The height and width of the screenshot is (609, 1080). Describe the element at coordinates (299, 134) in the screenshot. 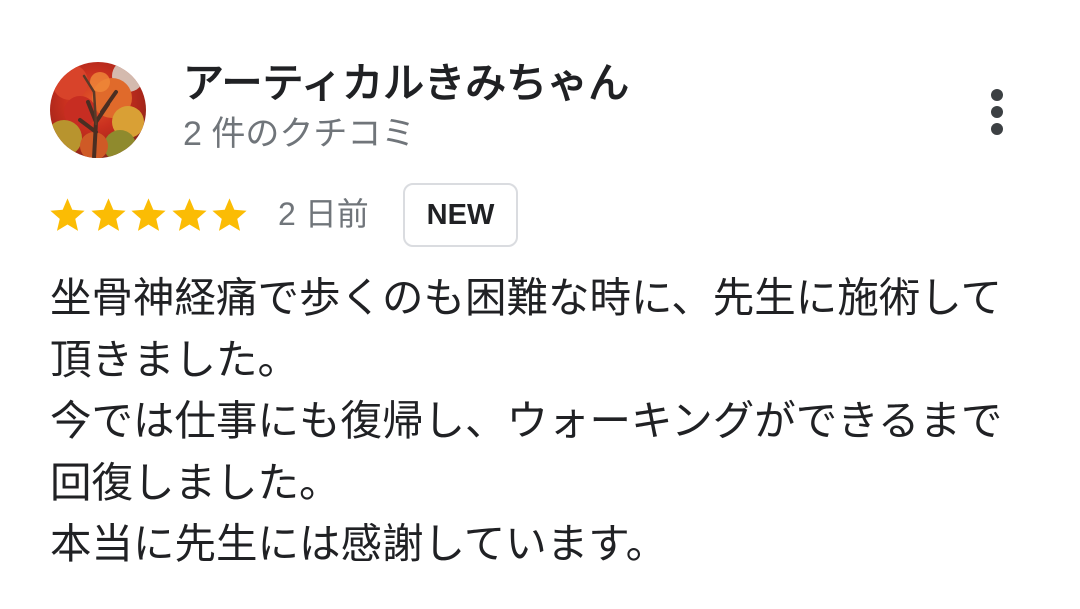

I see `author-review-count: 2 件のクチコミ` at that location.